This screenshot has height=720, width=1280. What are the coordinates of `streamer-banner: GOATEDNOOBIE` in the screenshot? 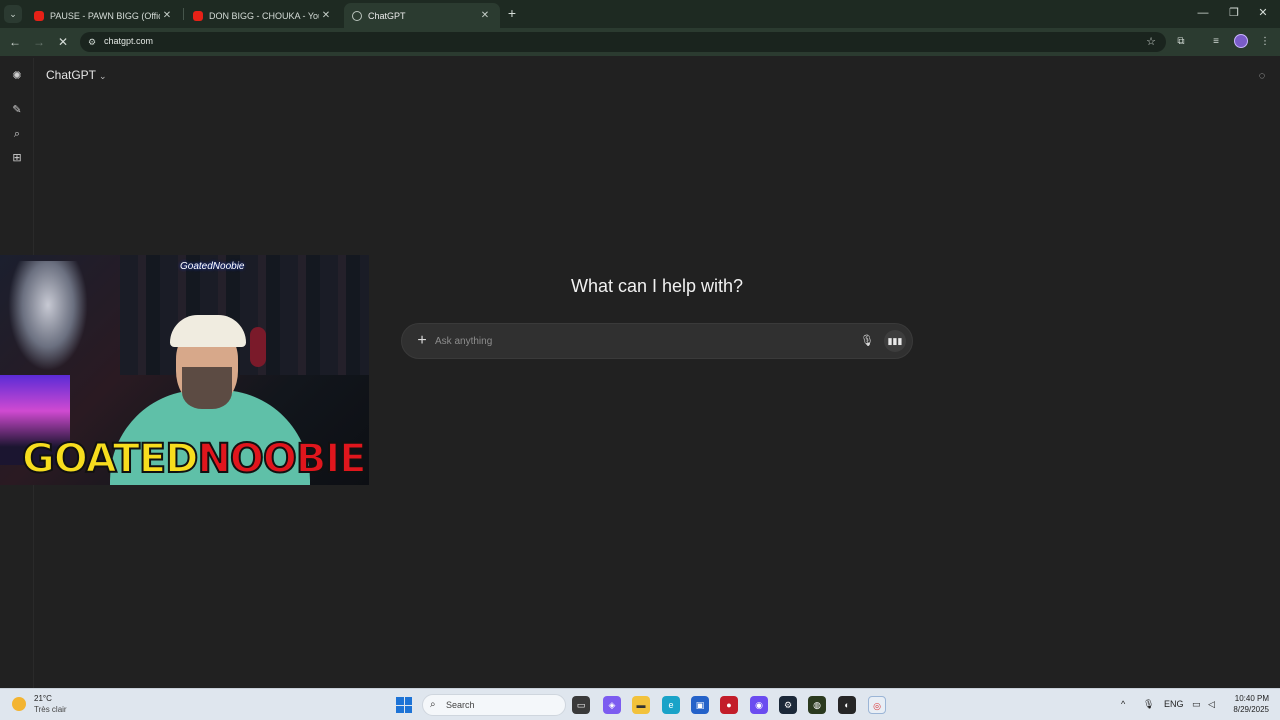 It's located at (194, 459).